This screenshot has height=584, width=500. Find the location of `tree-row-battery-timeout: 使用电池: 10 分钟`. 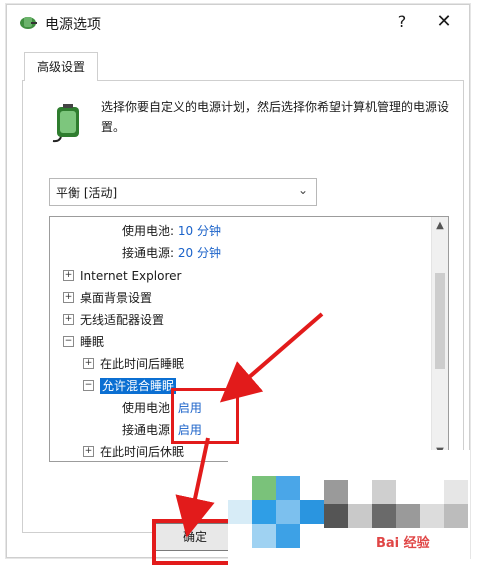

tree-row-battery-timeout: 使用电池: 10 分钟 is located at coordinates (171, 231).